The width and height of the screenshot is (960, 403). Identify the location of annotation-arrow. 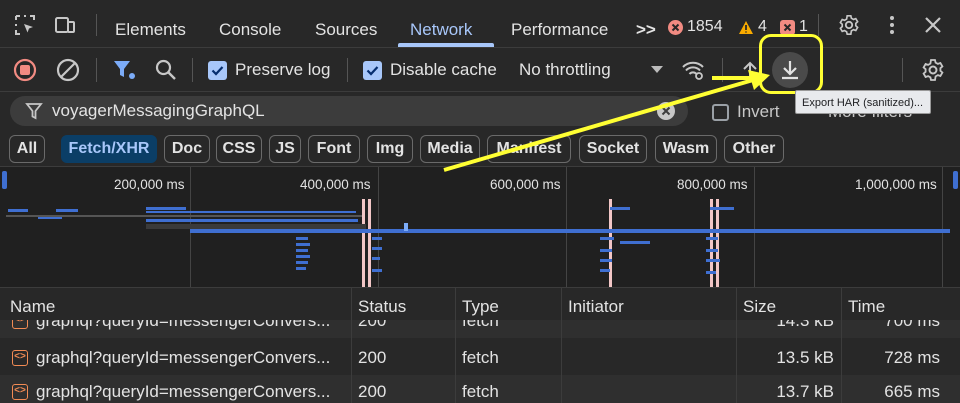
(606, 121).